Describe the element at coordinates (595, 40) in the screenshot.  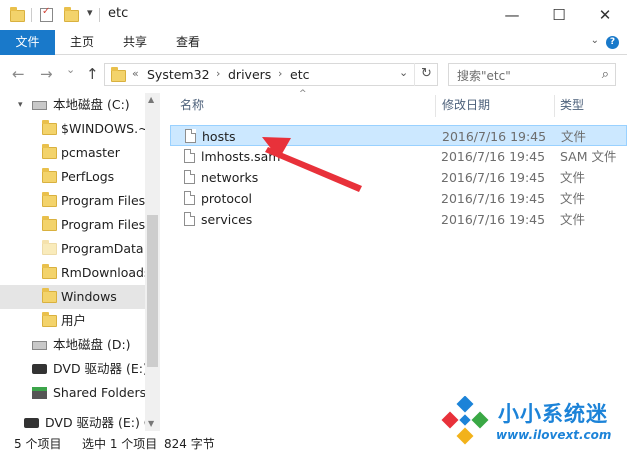
I see `collapse-ribbon-icon: ⌄` at that location.